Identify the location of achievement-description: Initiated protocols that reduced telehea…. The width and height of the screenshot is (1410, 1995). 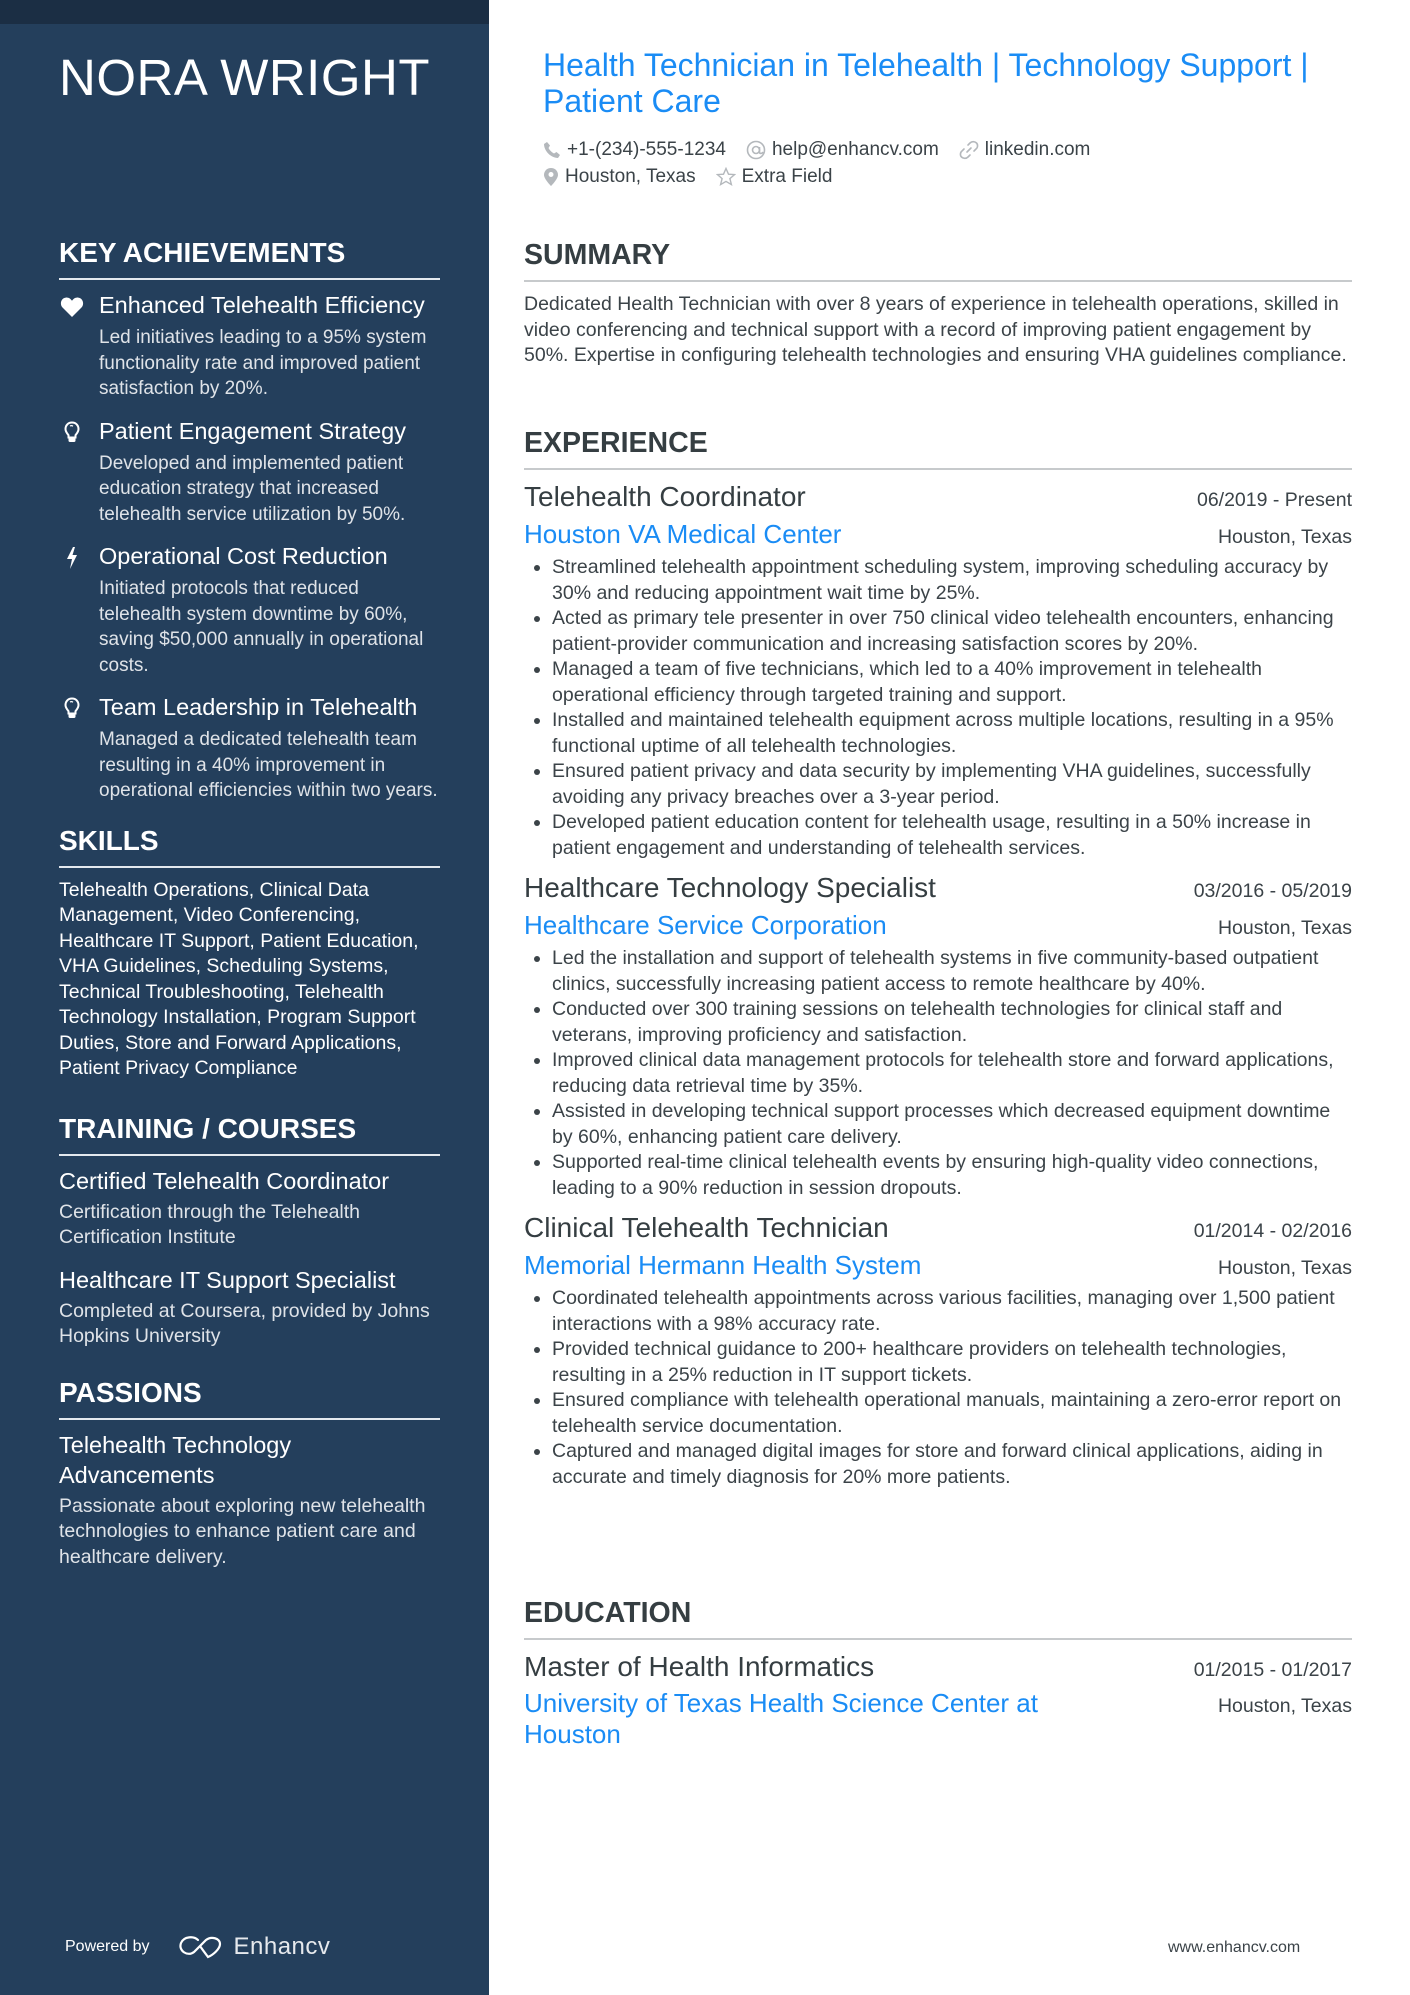
(261, 627).